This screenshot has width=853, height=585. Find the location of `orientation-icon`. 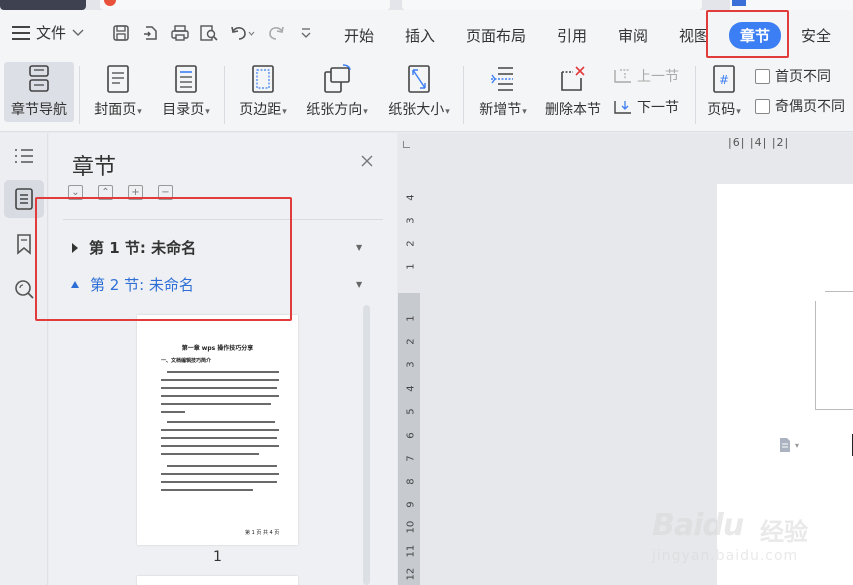

orientation-icon is located at coordinates (337, 79).